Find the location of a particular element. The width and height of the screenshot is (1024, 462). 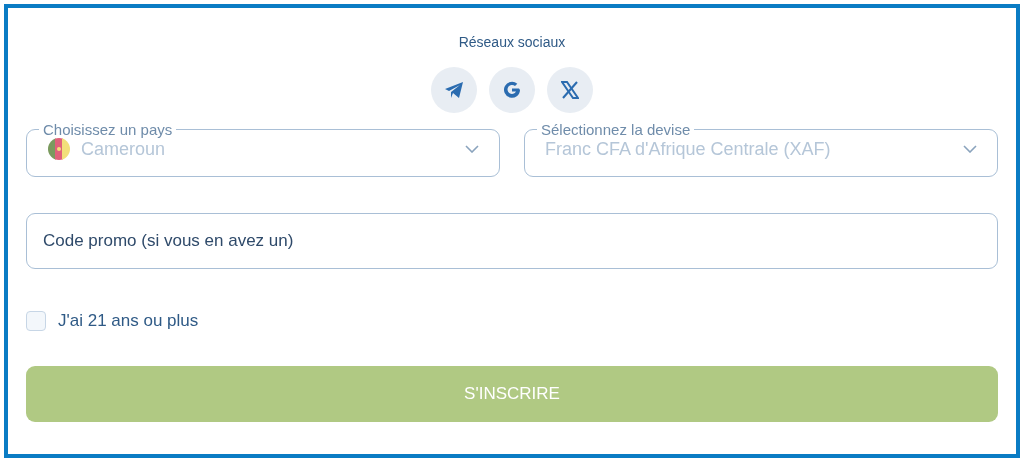

select-value: Franc CFA d'Afrique Centrale (XAF) is located at coordinates (688, 149).